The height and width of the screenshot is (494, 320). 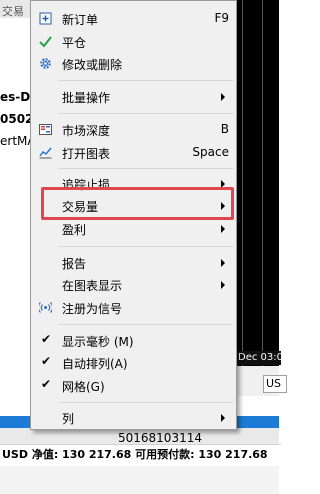 I want to click on menu-item-label: 列, so click(x=68, y=419).